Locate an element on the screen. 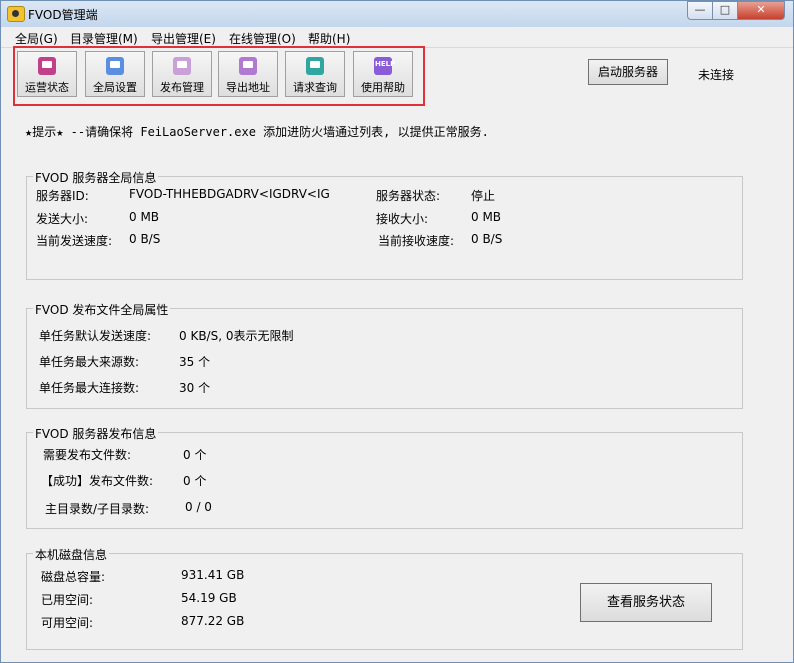  disk-used-value: 54.19 GB is located at coordinates (209, 598).